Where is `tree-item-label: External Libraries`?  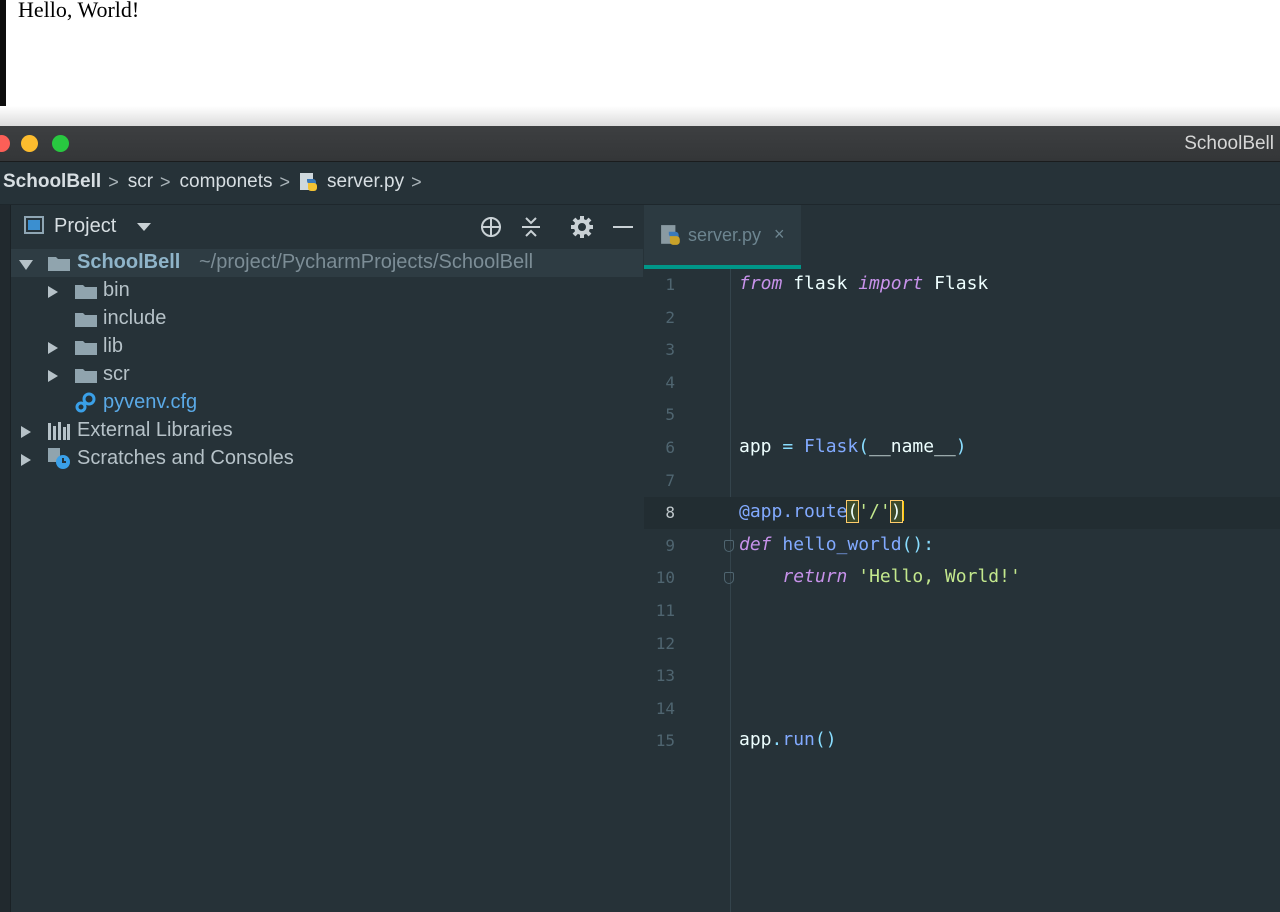
tree-item-label: External Libraries is located at coordinates (155, 430).